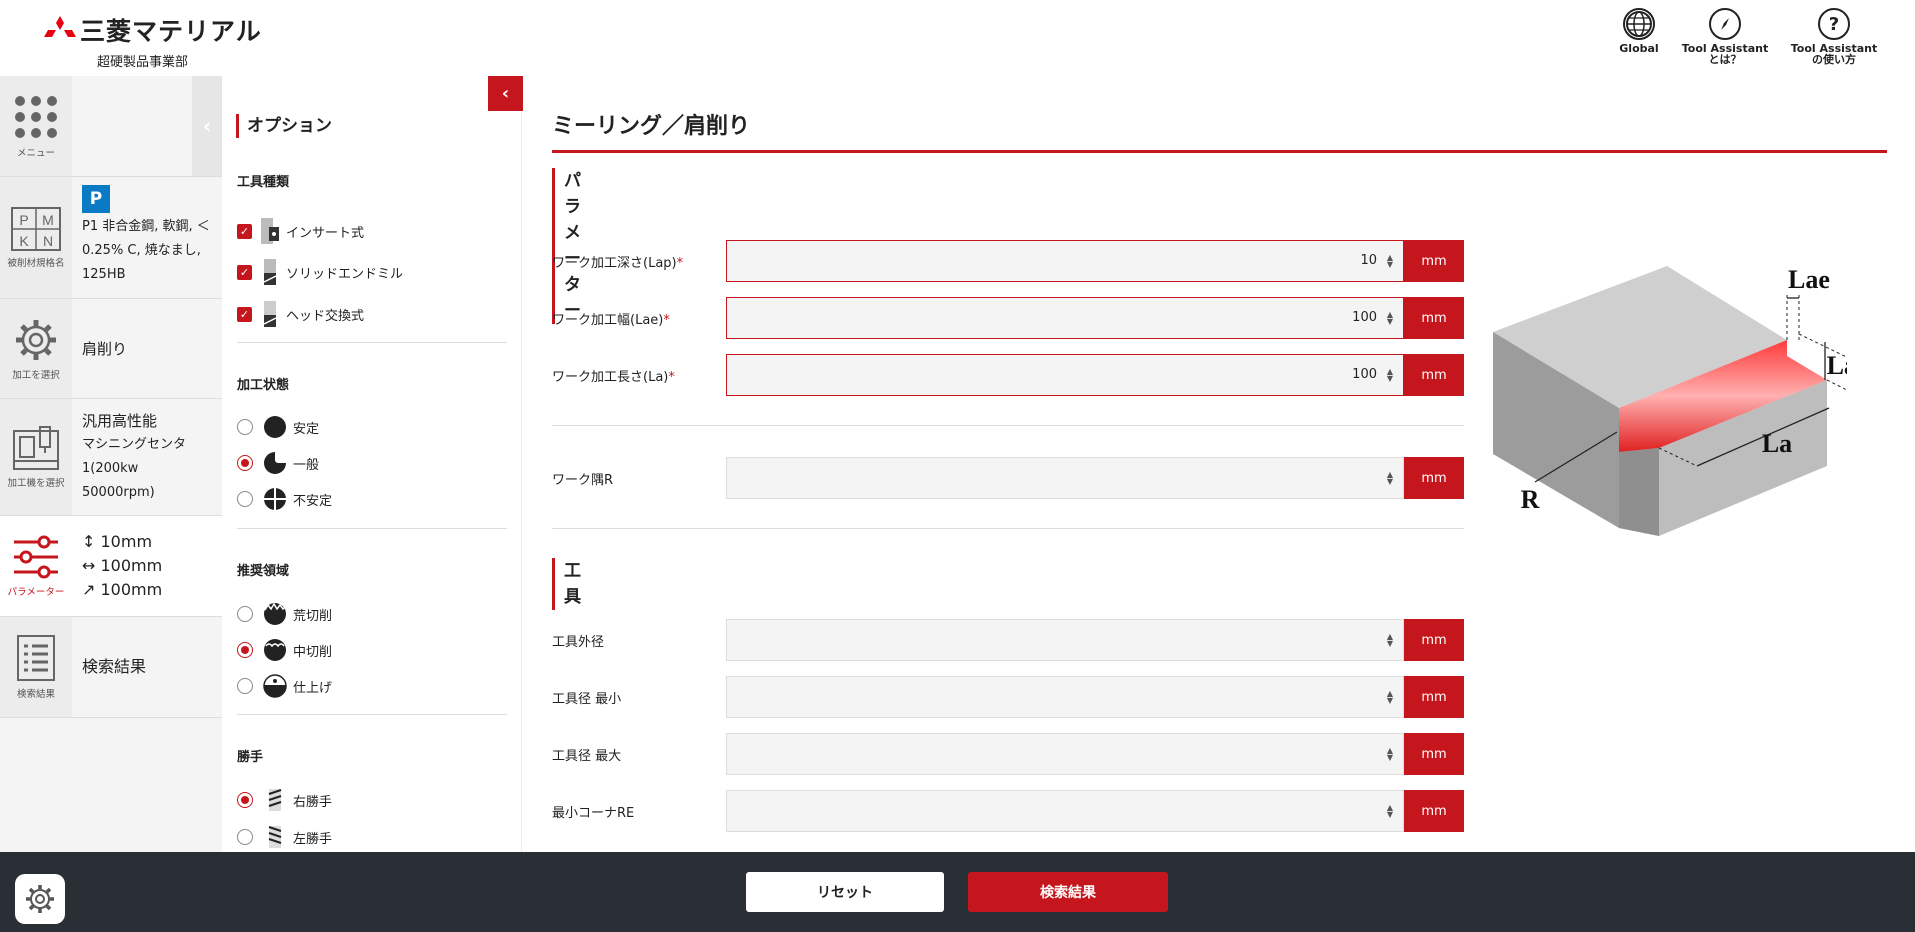 The image size is (1915, 932). I want to click on svg-text: K, so click(24, 241).